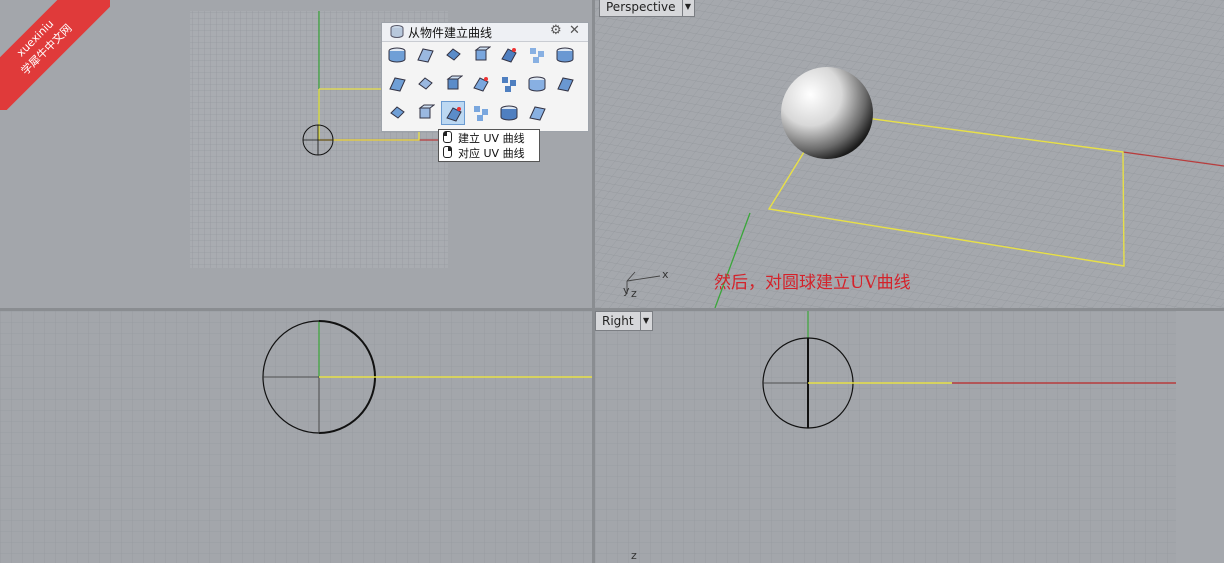 This screenshot has height=563, width=1224. I want to click on toolbar-cylinder-icon, so click(397, 31).